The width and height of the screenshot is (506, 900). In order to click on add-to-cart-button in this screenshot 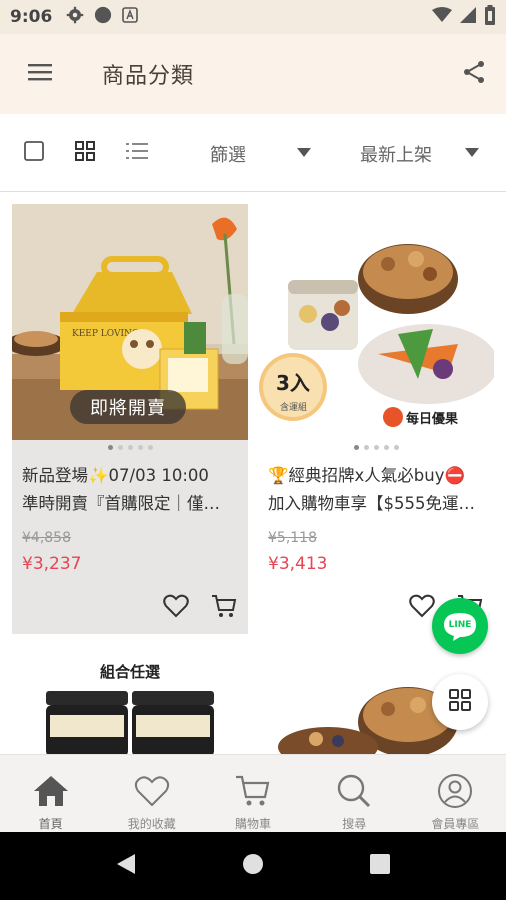, I will do `click(224, 608)`.